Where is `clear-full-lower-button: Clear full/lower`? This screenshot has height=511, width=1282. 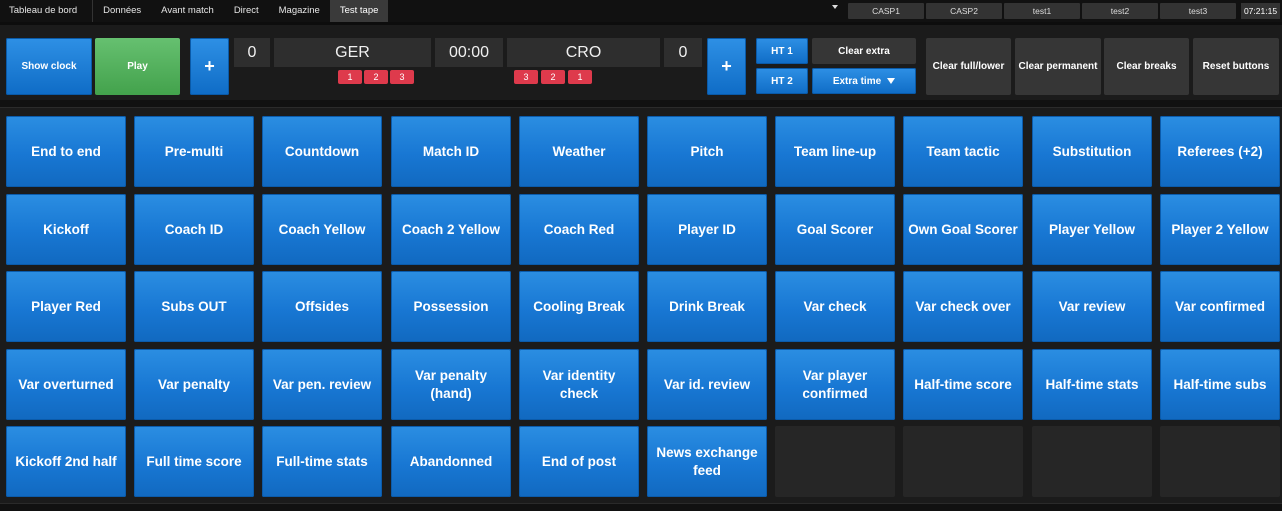 clear-full-lower-button: Clear full/lower is located at coordinates (968, 66).